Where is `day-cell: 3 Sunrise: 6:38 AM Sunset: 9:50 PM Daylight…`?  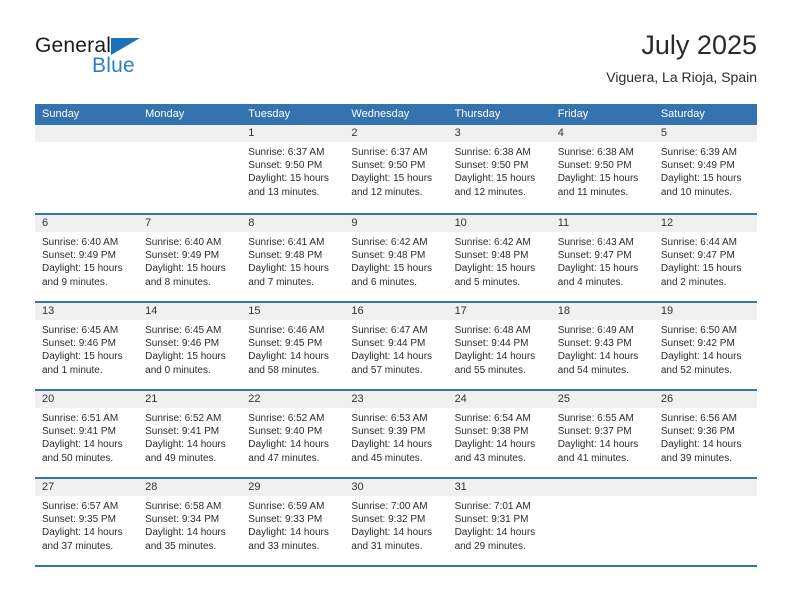 day-cell: 3 Sunrise: 6:38 AM Sunset: 9:50 PM Daylight… is located at coordinates (499, 169).